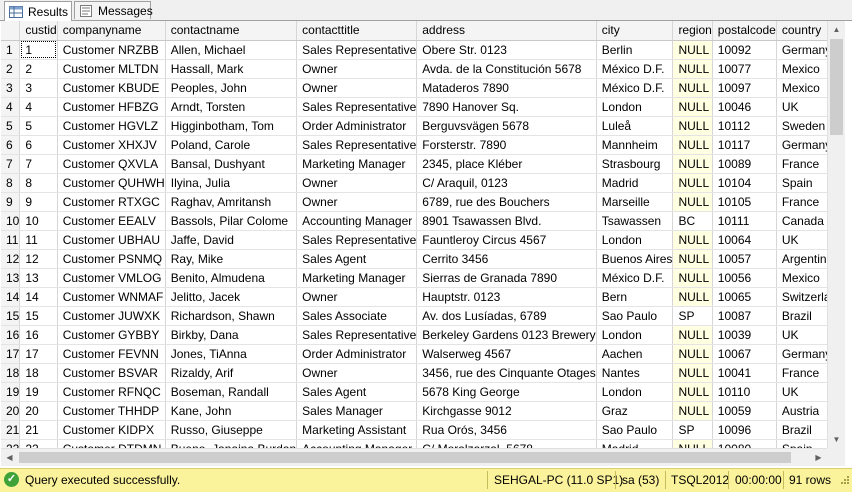 The image size is (852, 492). Describe the element at coordinates (506, 430) in the screenshot. I see `cell-address: Rua Orós, 3456` at that location.